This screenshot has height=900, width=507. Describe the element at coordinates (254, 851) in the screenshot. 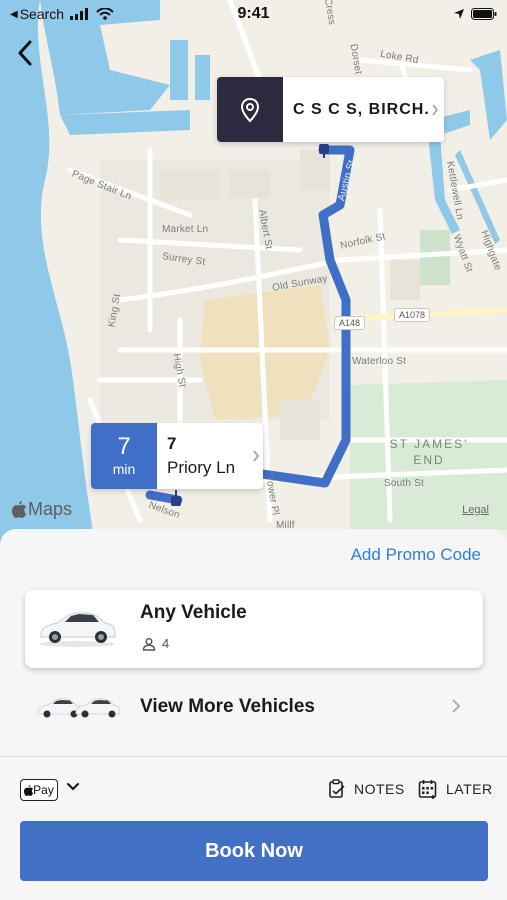

I see `book-now-button: Book Now` at that location.